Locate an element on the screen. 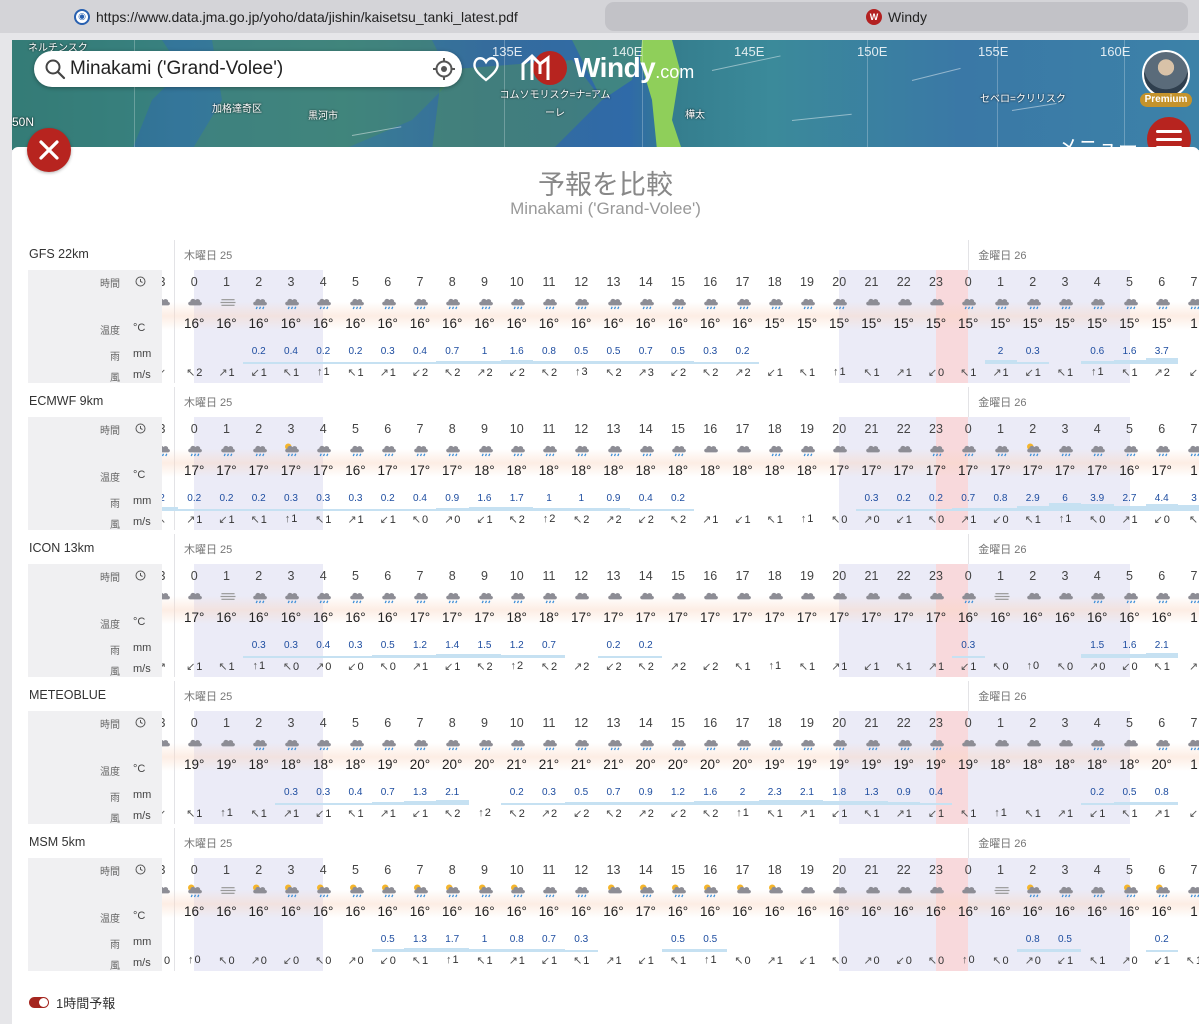  hour-column: 9 20° ↑2 is located at coordinates (485, 767).